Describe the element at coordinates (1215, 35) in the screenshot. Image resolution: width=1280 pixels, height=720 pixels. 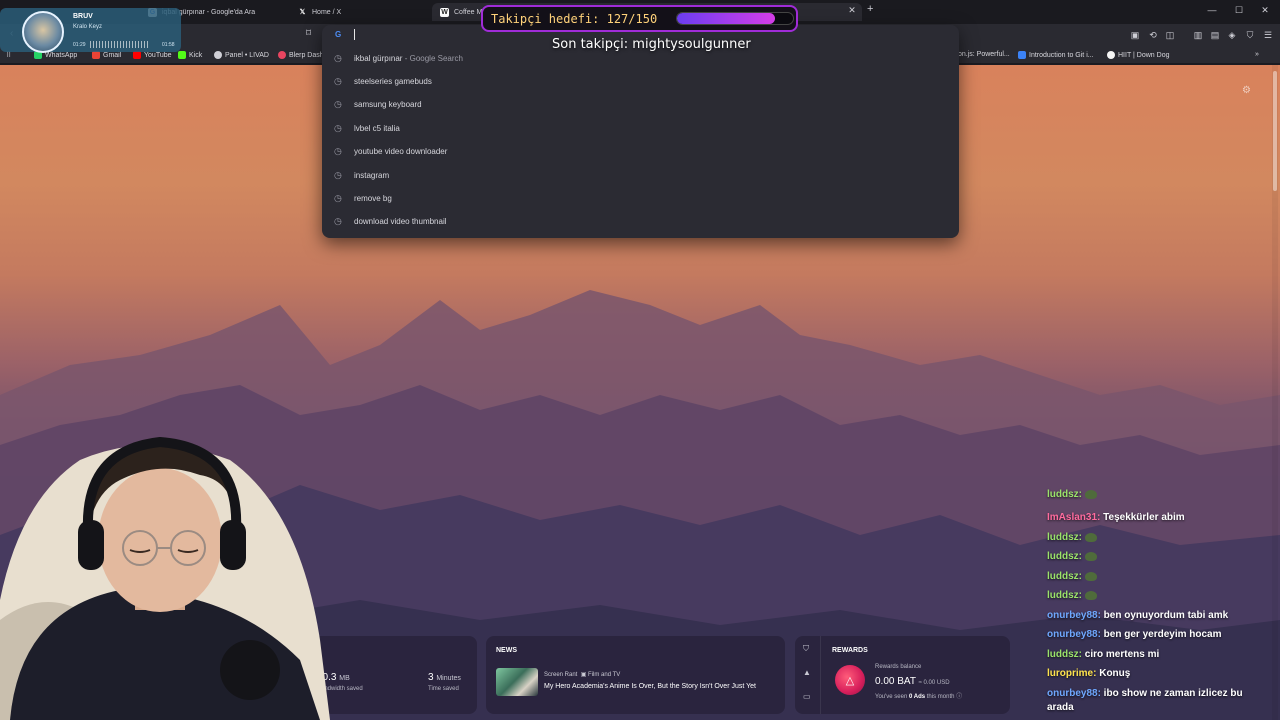
I see `wallet-icon: ▤` at that location.